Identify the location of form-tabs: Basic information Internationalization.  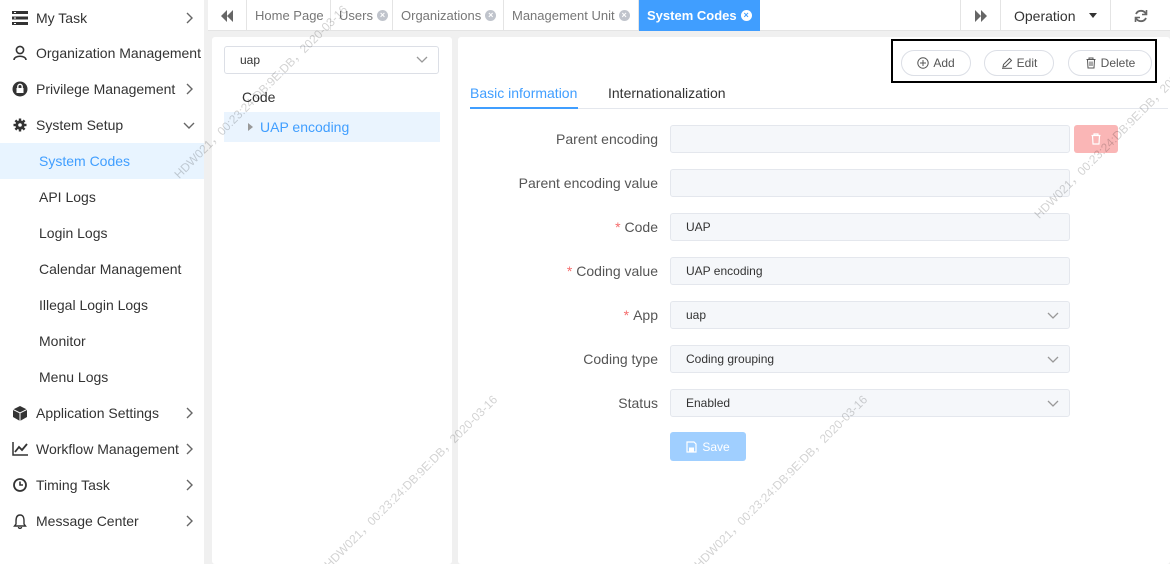
(819, 93).